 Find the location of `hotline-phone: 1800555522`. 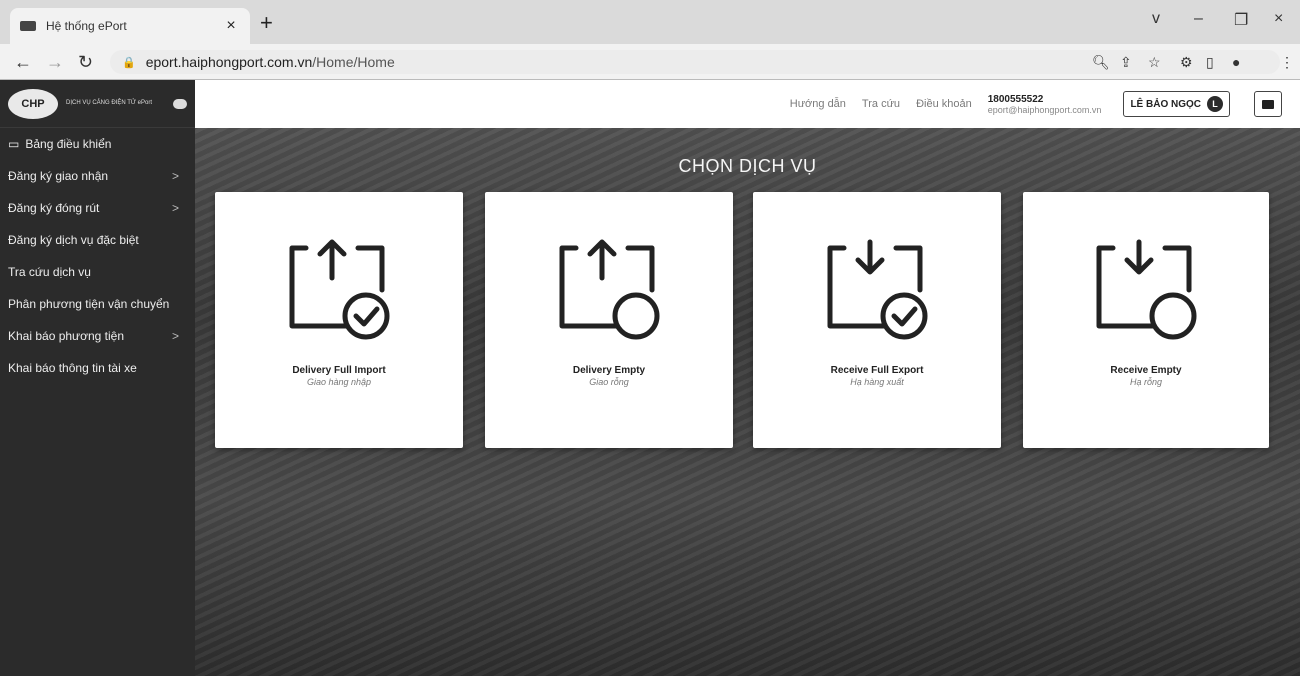

hotline-phone: 1800555522 is located at coordinates (1015, 99).